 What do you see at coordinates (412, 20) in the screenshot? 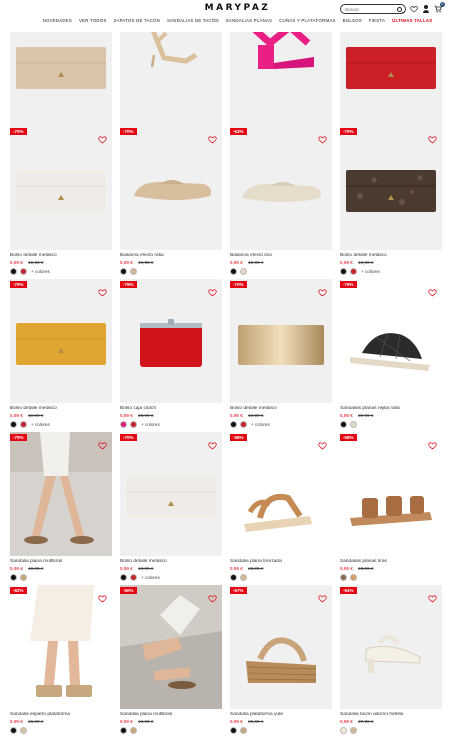
I see `nav-item: Últimas tallas` at bounding box center [412, 20].